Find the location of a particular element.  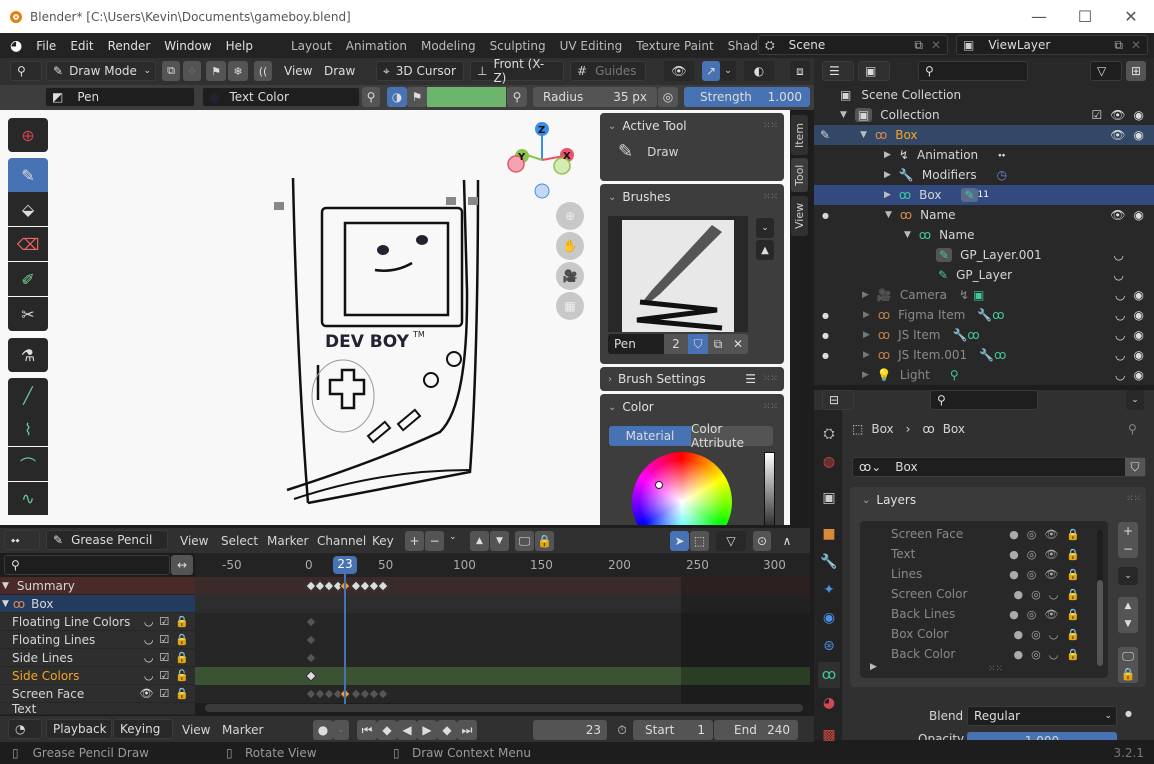

toggle-xray-icon: ⧈ is located at coordinates (800, 71).